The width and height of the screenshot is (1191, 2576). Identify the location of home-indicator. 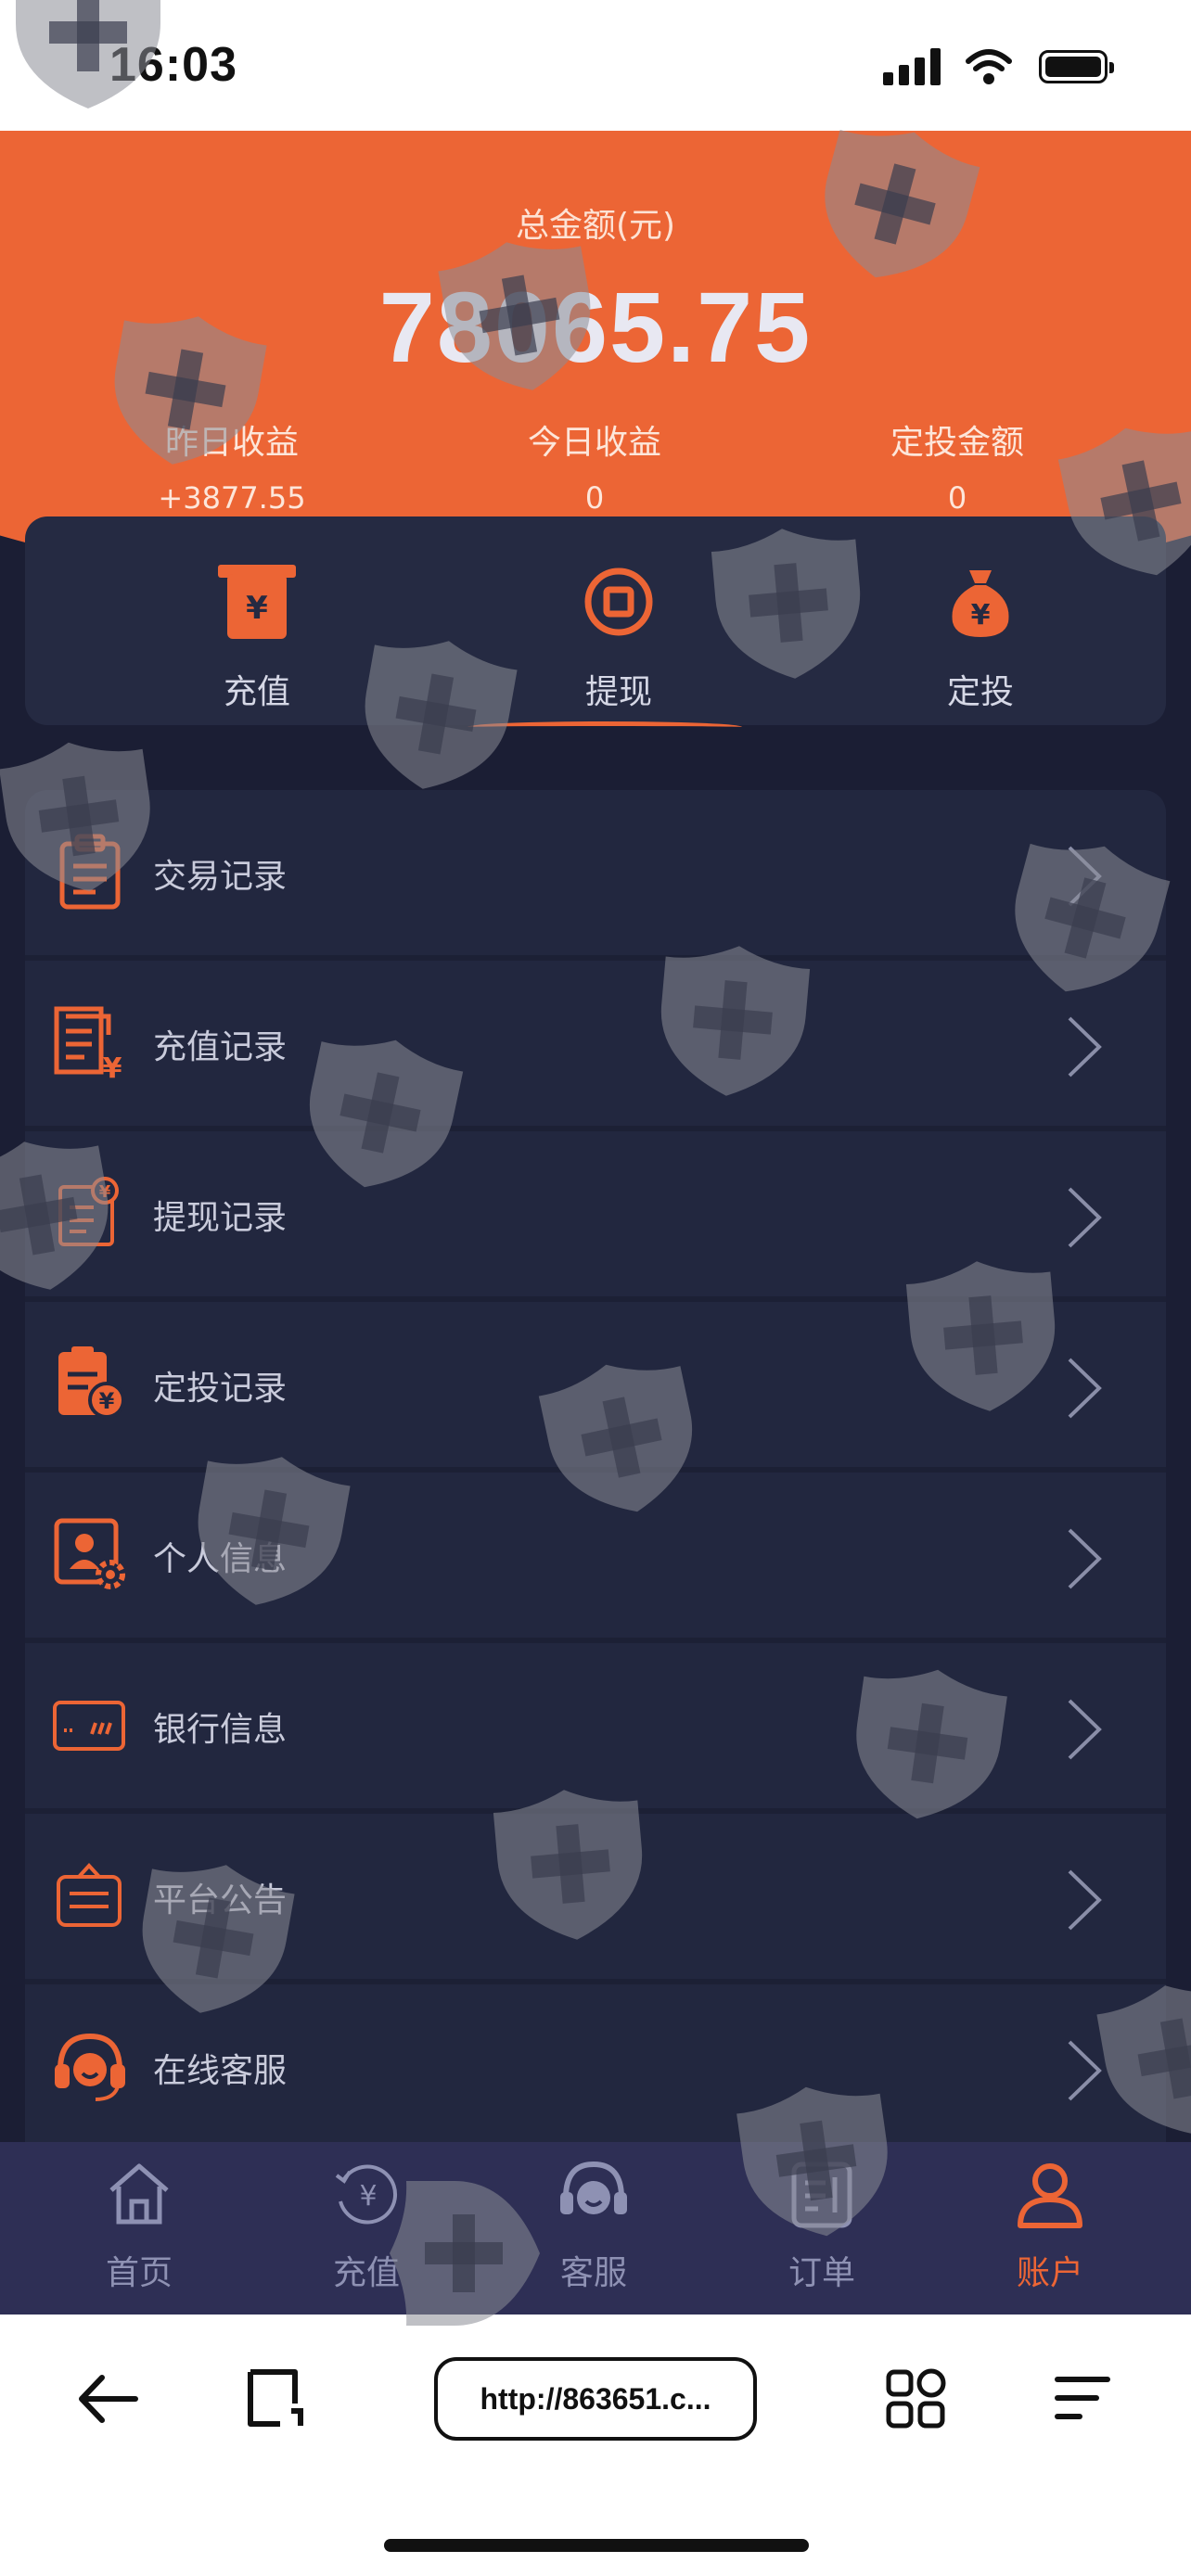
(597, 2545).